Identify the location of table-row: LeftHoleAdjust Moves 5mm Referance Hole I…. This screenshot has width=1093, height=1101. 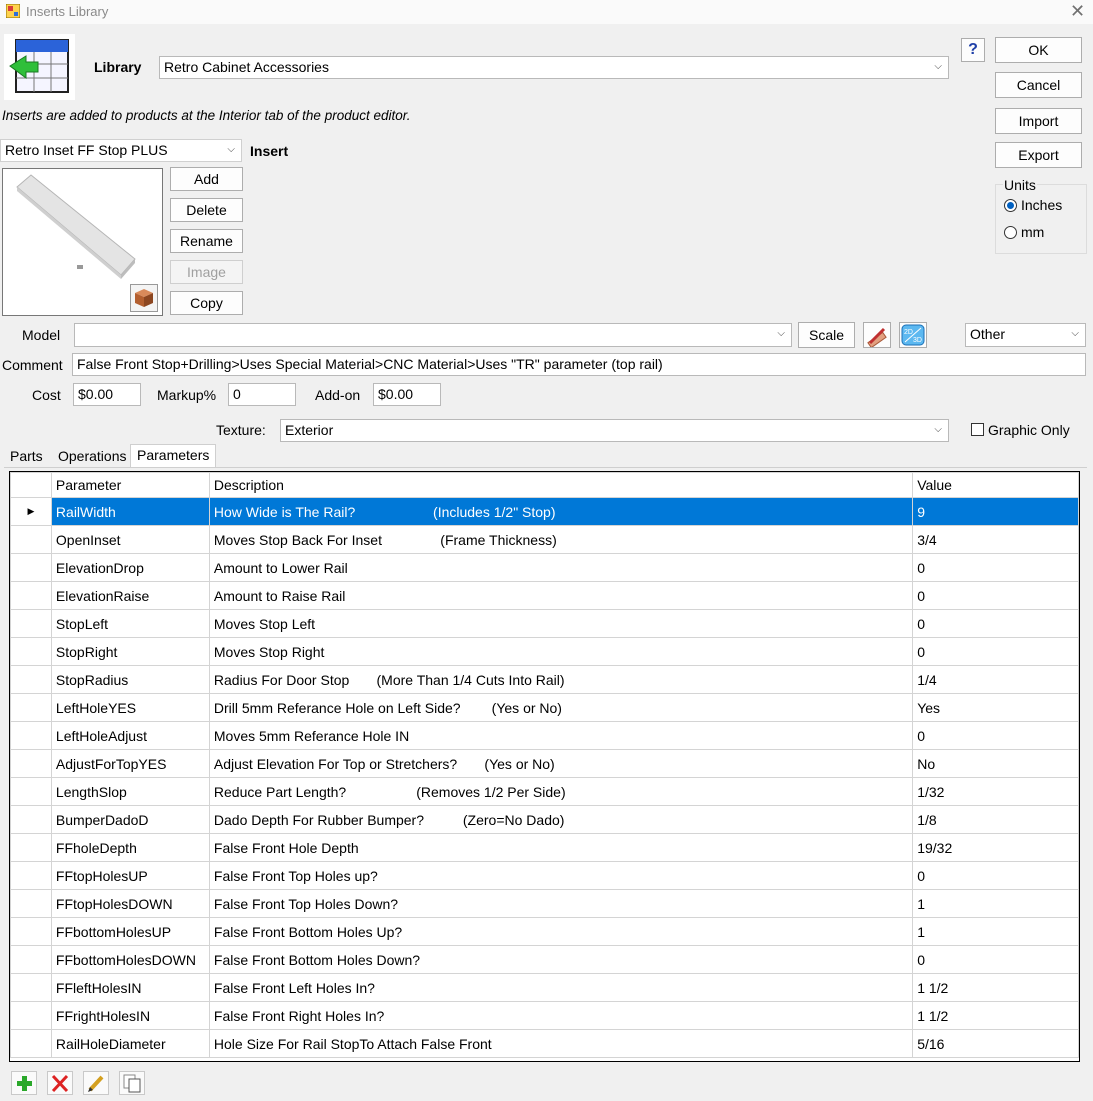
(544, 735).